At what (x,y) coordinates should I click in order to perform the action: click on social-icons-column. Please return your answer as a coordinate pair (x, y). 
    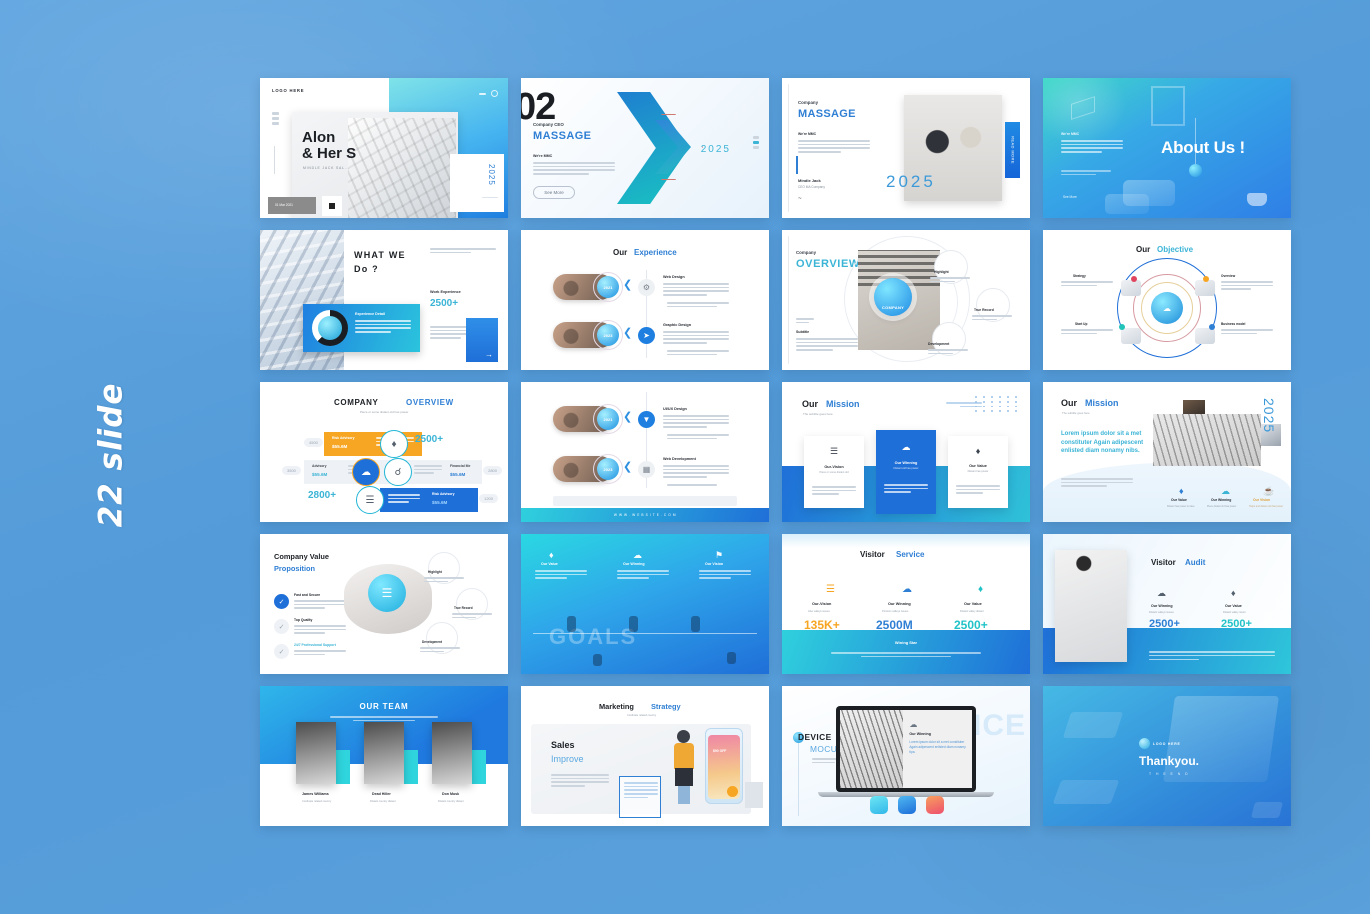
    Looking at the image, I should click on (275, 119).